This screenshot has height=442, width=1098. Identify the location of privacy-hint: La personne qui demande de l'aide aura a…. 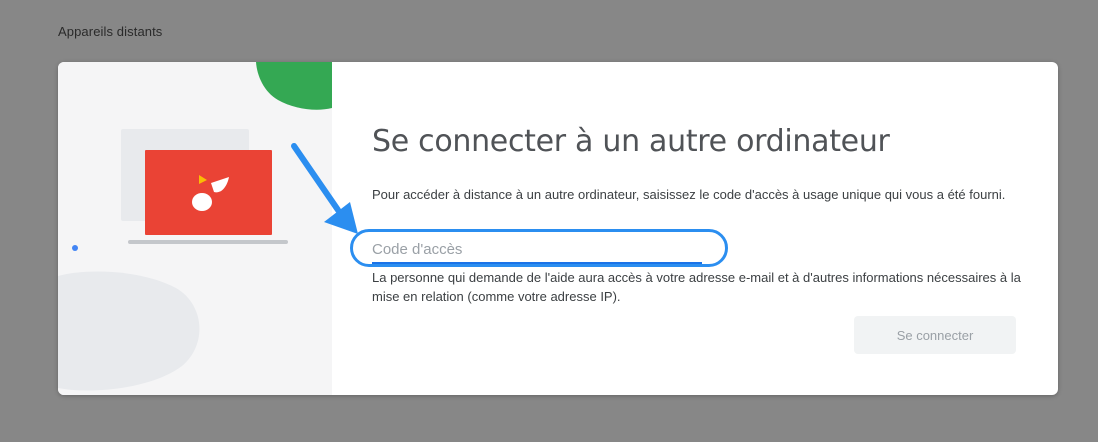
(696, 287).